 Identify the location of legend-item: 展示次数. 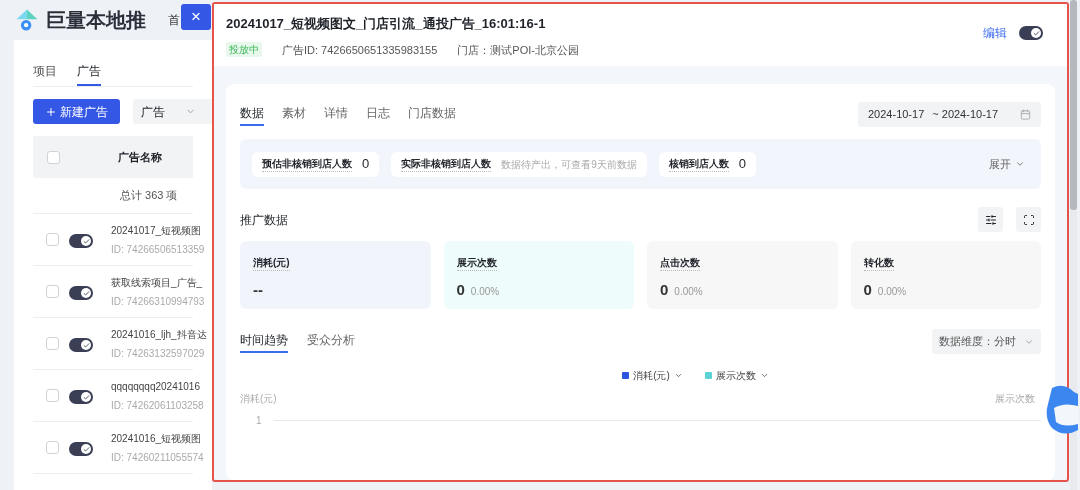
(736, 375).